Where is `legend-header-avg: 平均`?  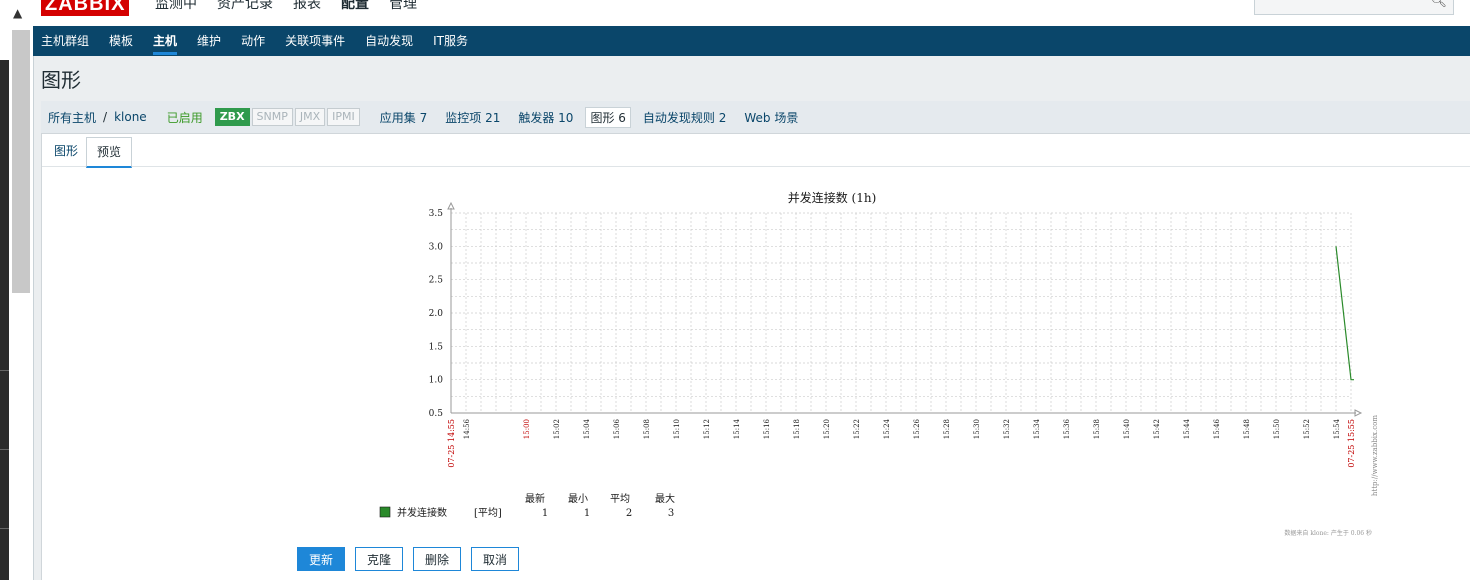
legend-header-avg: 平均 is located at coordinates (620, 499).